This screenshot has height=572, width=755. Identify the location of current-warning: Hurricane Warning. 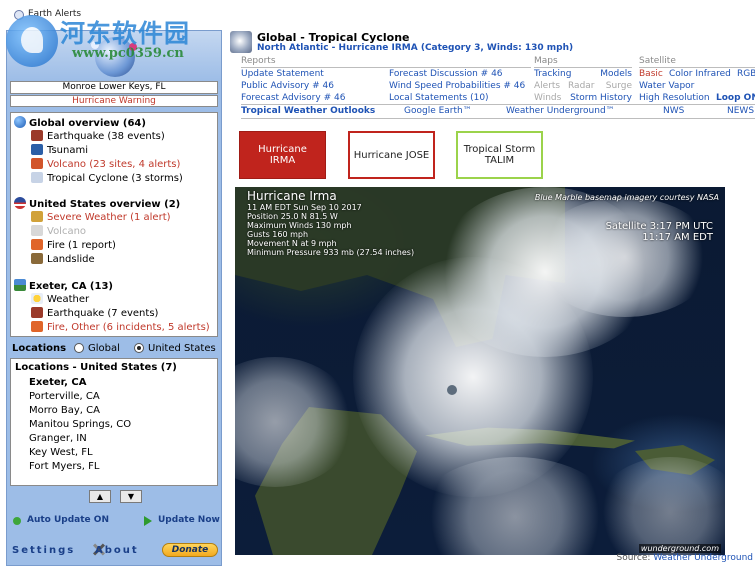
(114, 101).